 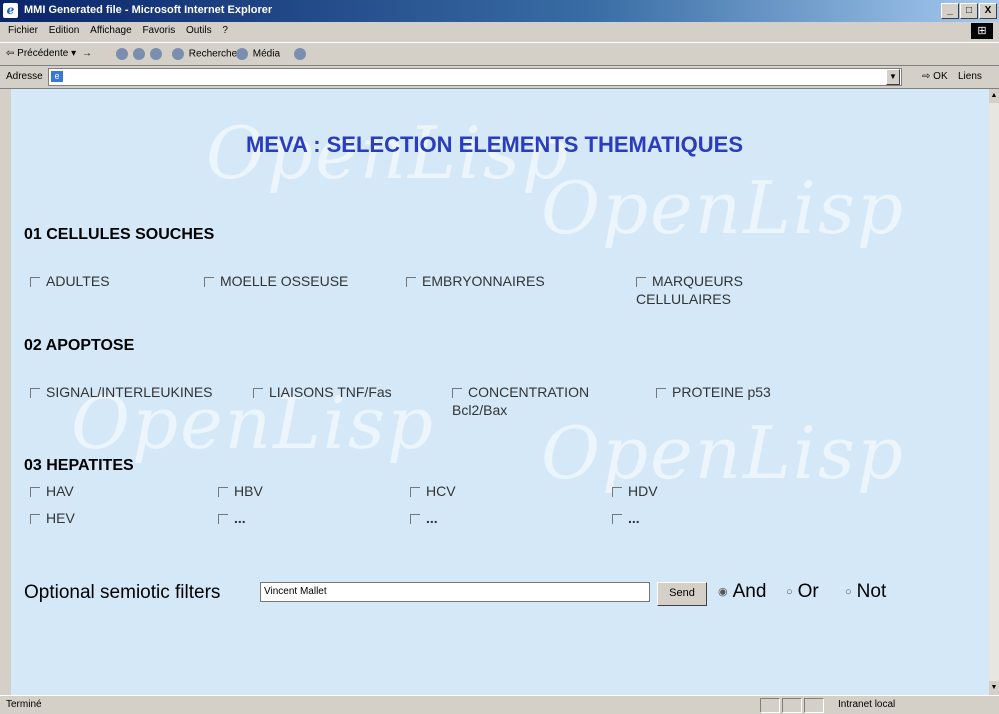 I want to click on menu-help: ?, so click(x=225, y=30).